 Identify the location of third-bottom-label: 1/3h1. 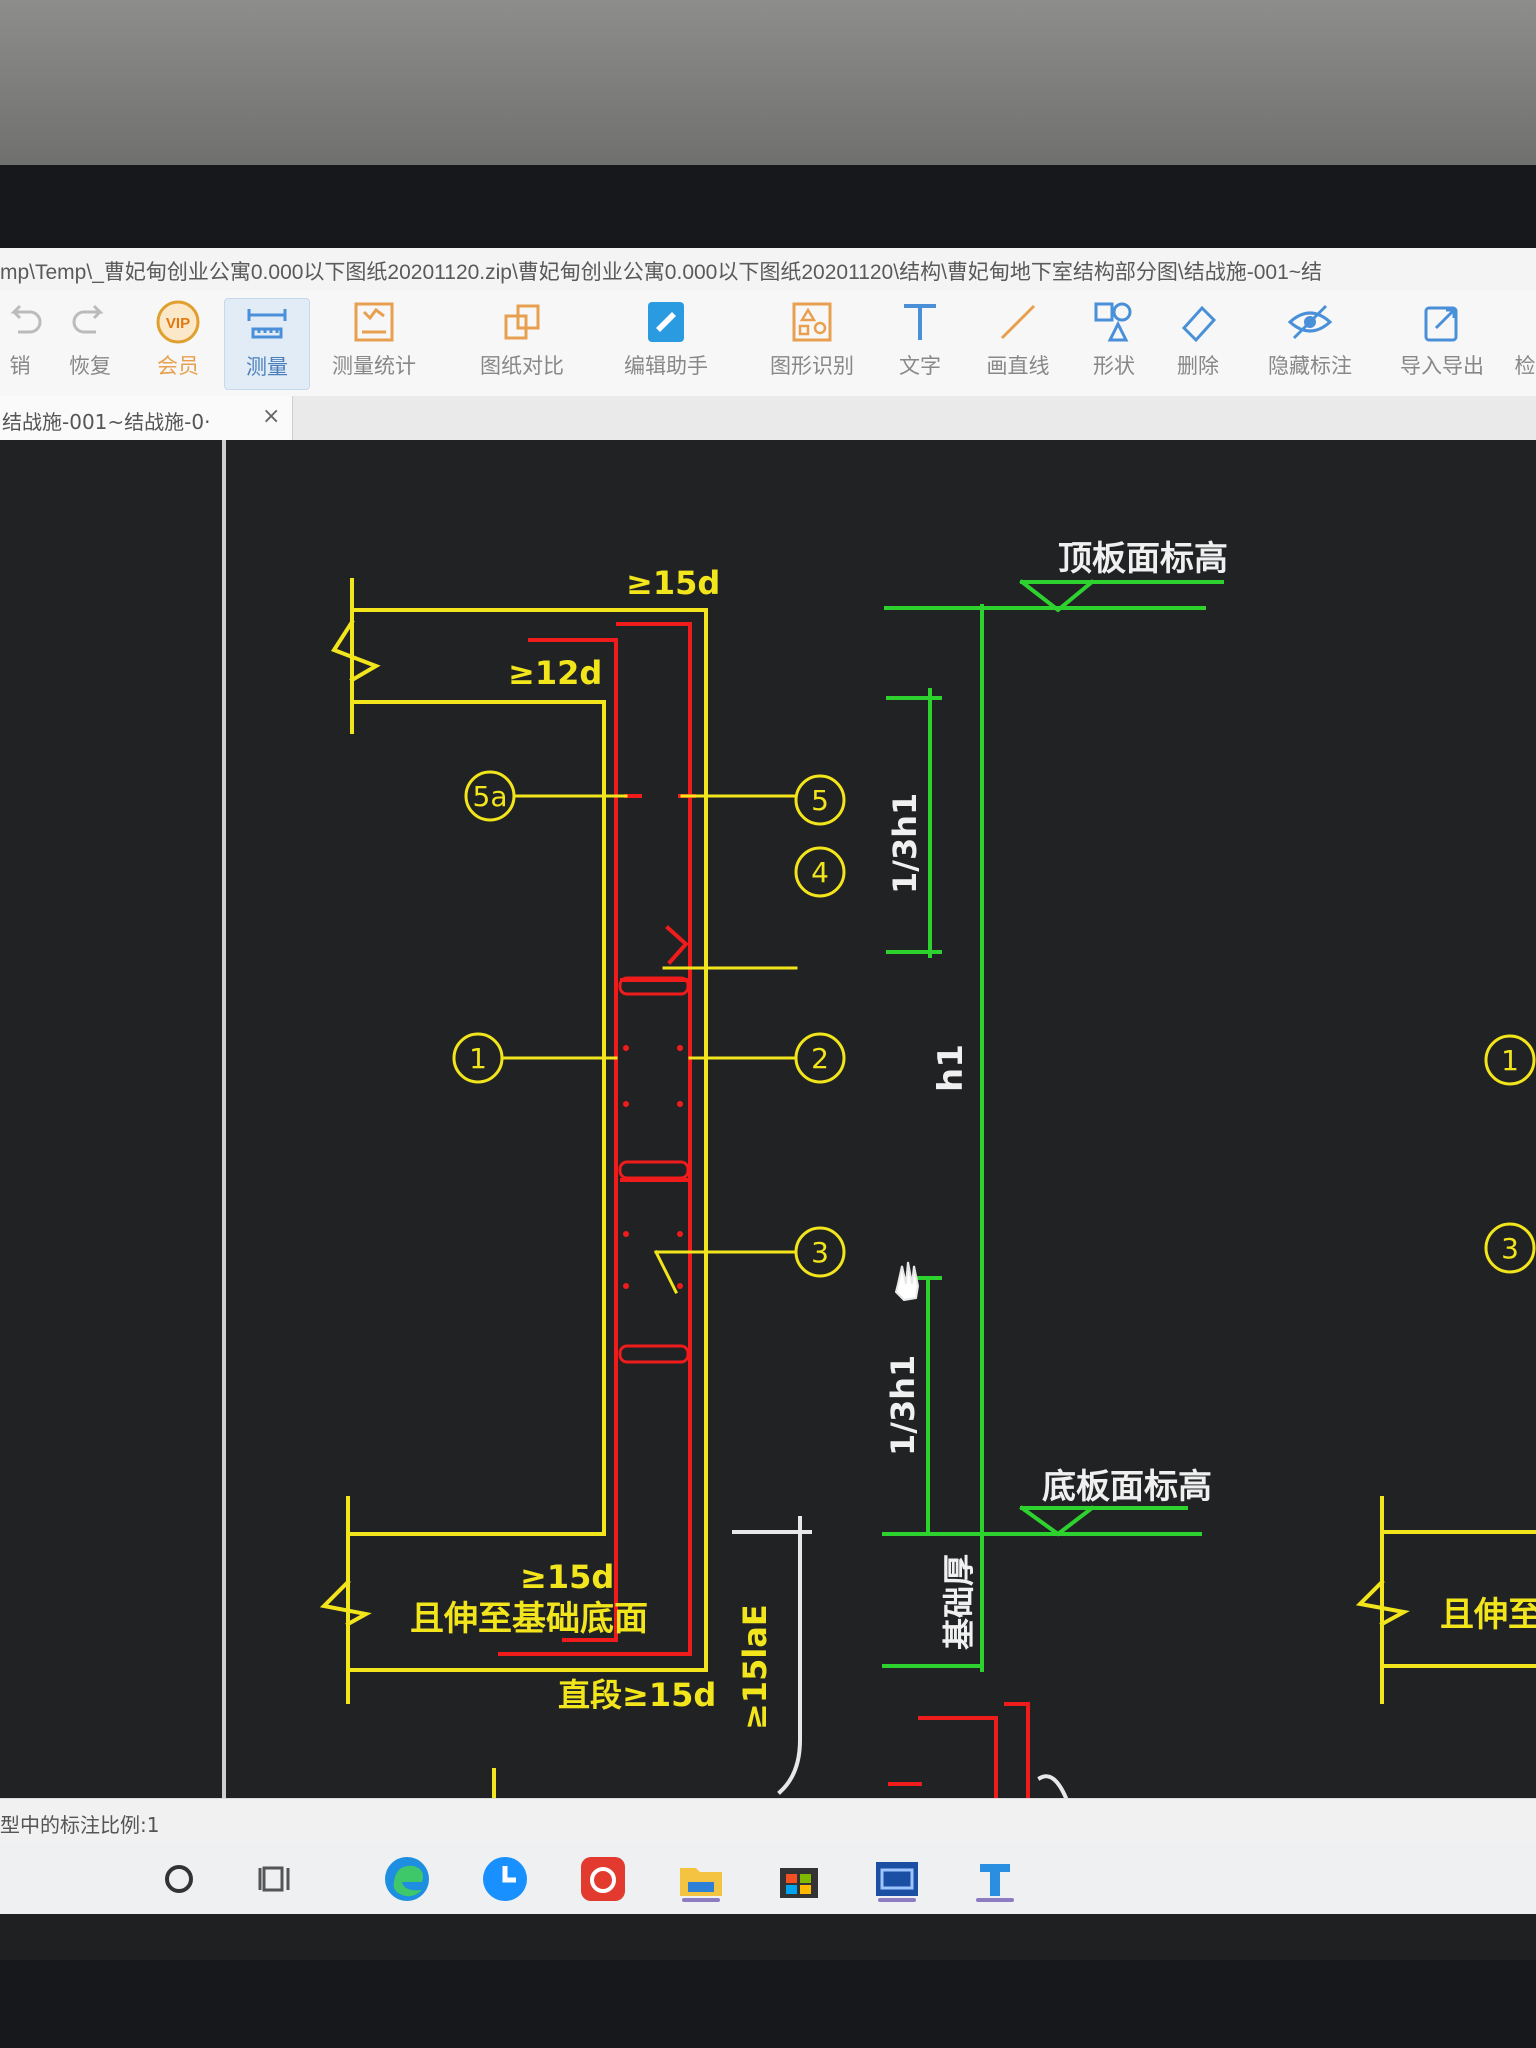
(903, 1405).